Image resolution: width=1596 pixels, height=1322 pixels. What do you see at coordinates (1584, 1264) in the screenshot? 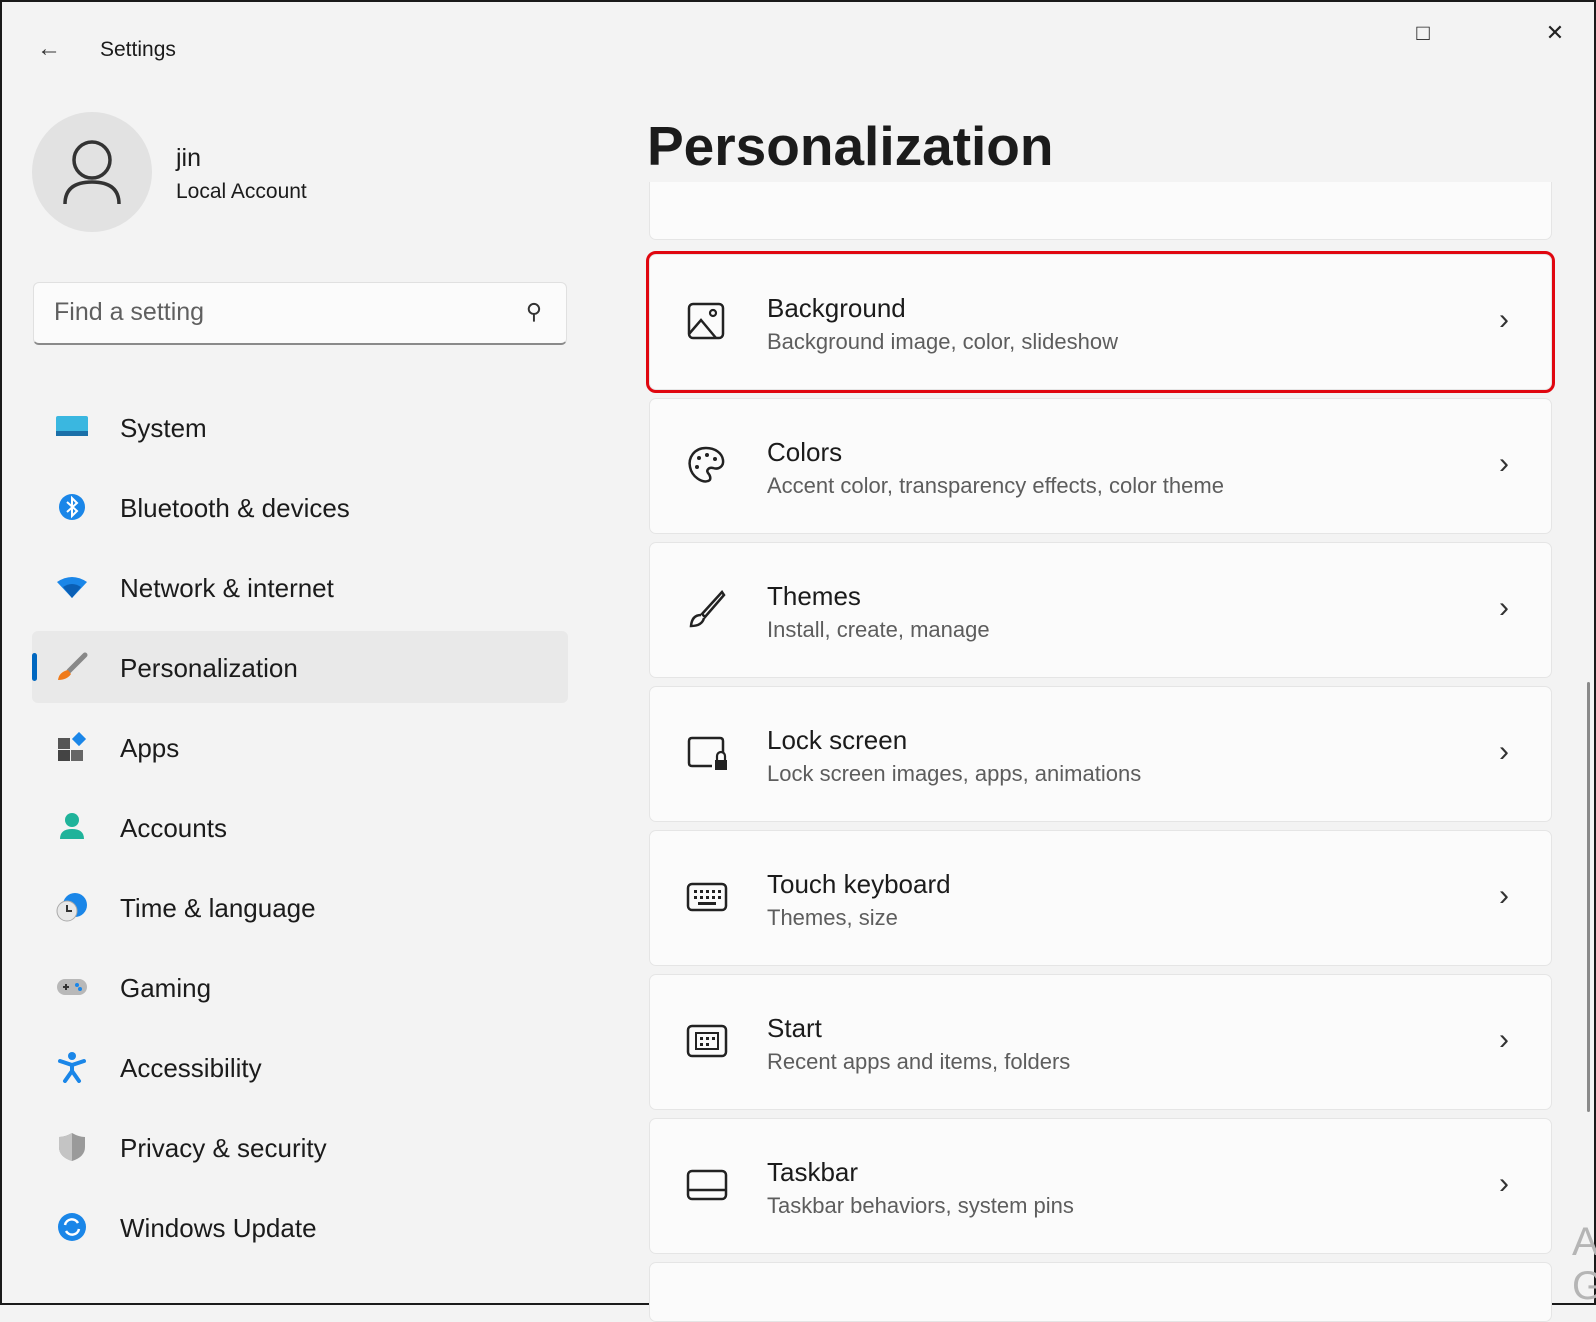
I see `watermark: AG` at bounding box center [1584, 1264].